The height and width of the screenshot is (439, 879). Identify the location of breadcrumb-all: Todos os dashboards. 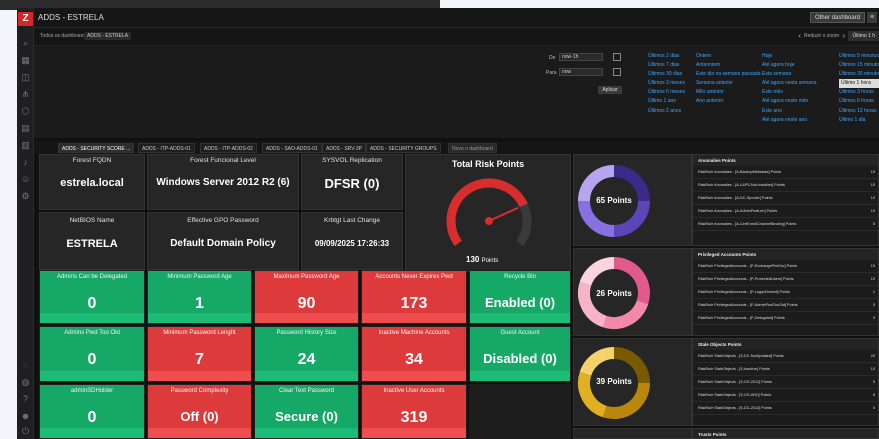
(64, 36).